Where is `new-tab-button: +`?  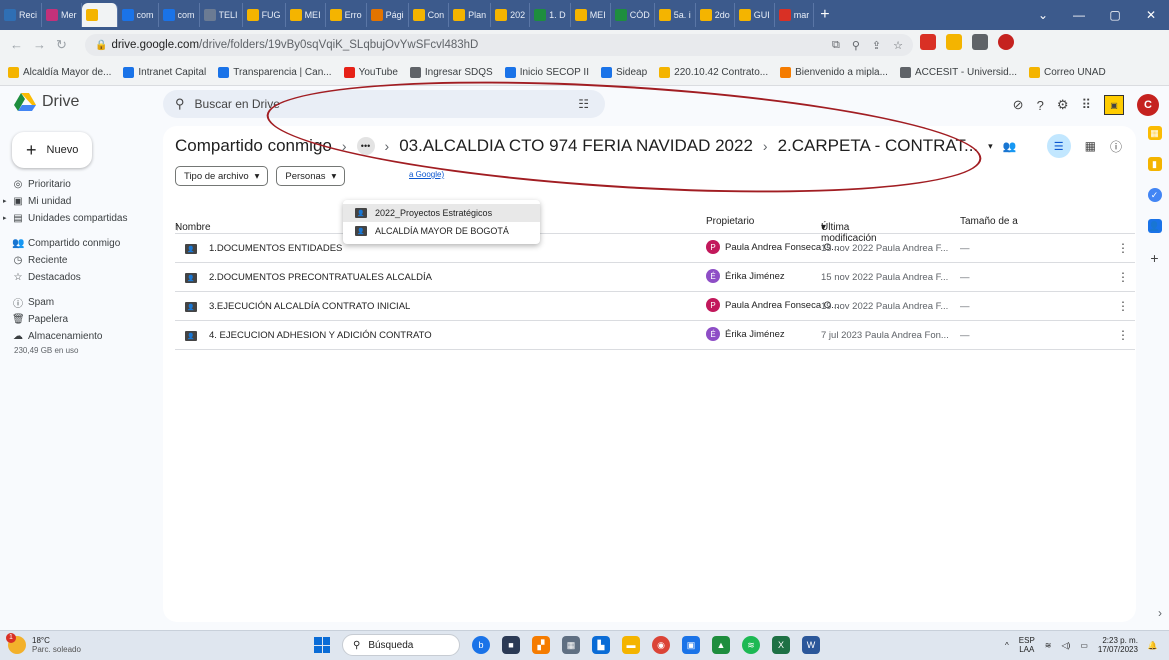 new-tab-button: + is located at coordinates (824, 15).